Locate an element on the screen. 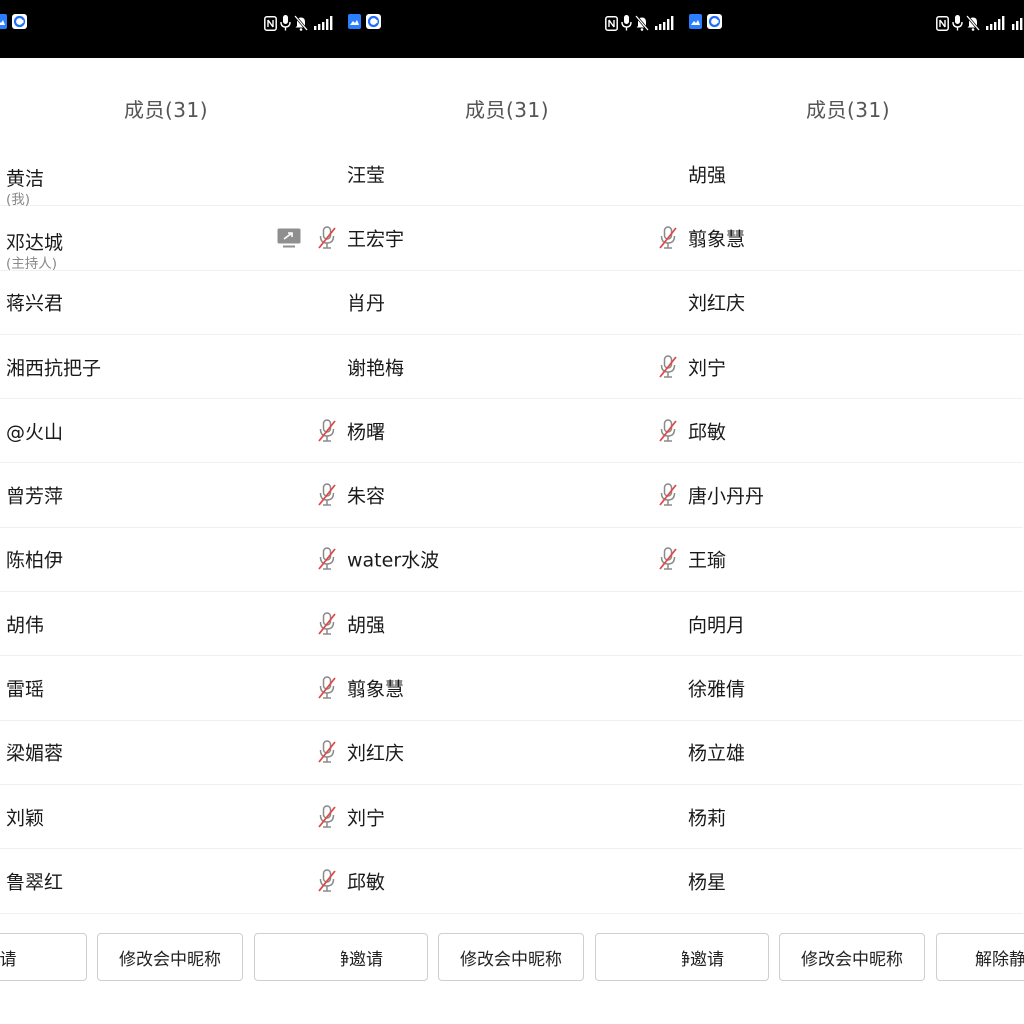 This screenshot has width=1024, height=1024. member-name: 邓达城 is located at coordinates (35, 243).